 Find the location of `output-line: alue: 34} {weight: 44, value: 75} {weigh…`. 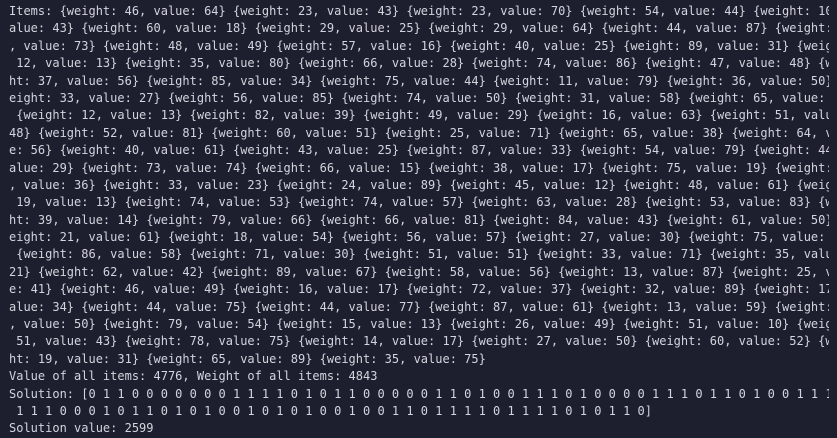

output-line: alue: 34} {weight: 44, value: 75} {weigh… is located at coordinates (419, 306).